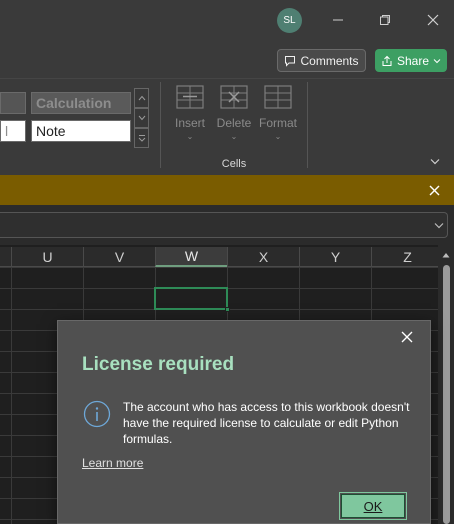 This screenshot has width=454, height=524. I want to click on share-label: Share, so click(413, 60).